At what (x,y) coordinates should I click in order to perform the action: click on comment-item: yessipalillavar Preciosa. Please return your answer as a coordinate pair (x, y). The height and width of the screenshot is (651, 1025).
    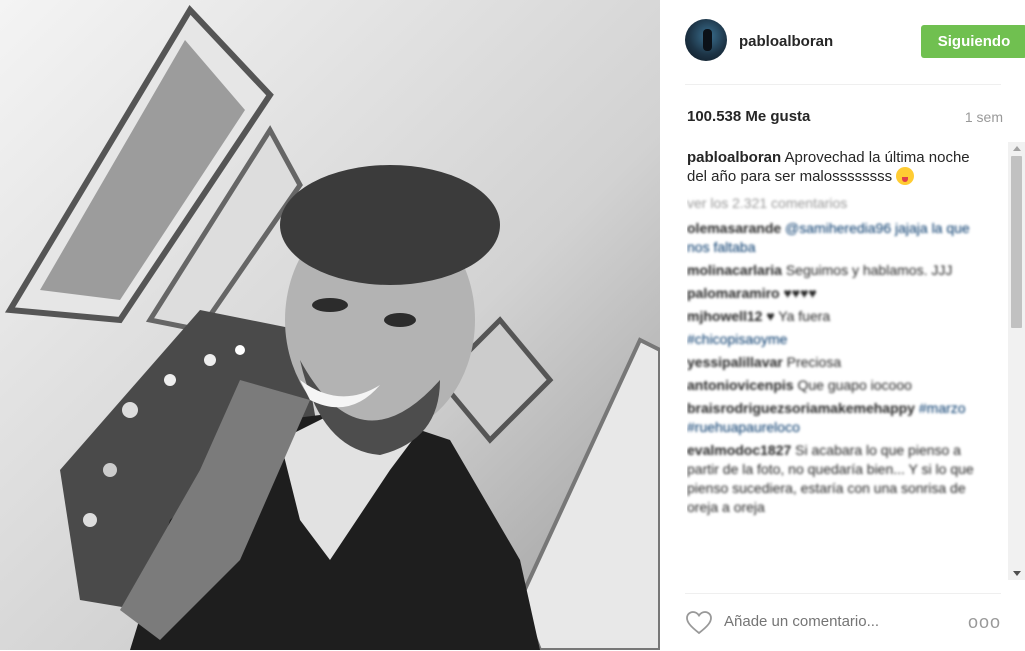
    Looking at the image, I should click on (833, 362).